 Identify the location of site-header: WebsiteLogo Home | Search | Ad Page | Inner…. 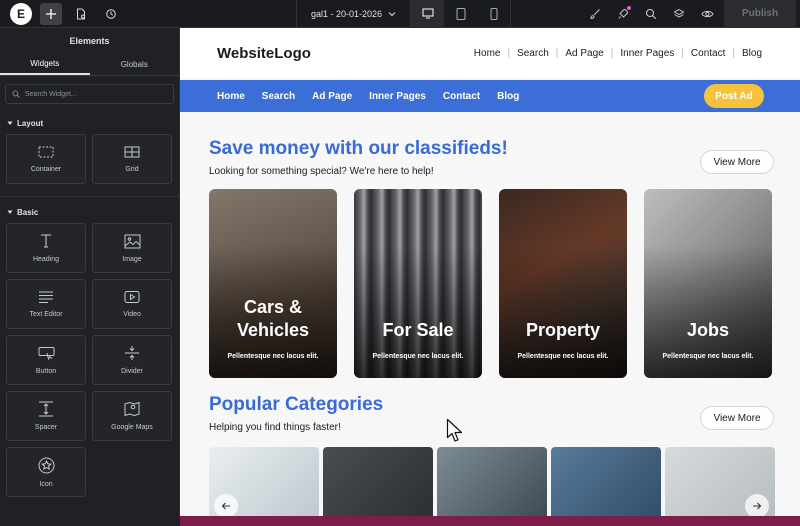
(490, 53).